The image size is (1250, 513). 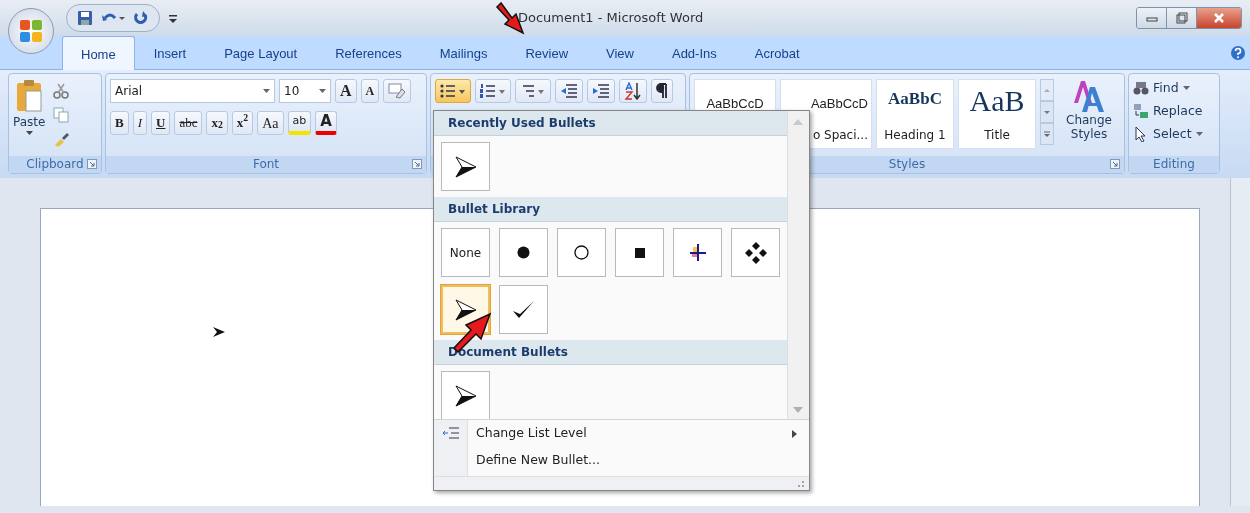 I want to click on decrease-indent-icon, so click(x=569, y=91).